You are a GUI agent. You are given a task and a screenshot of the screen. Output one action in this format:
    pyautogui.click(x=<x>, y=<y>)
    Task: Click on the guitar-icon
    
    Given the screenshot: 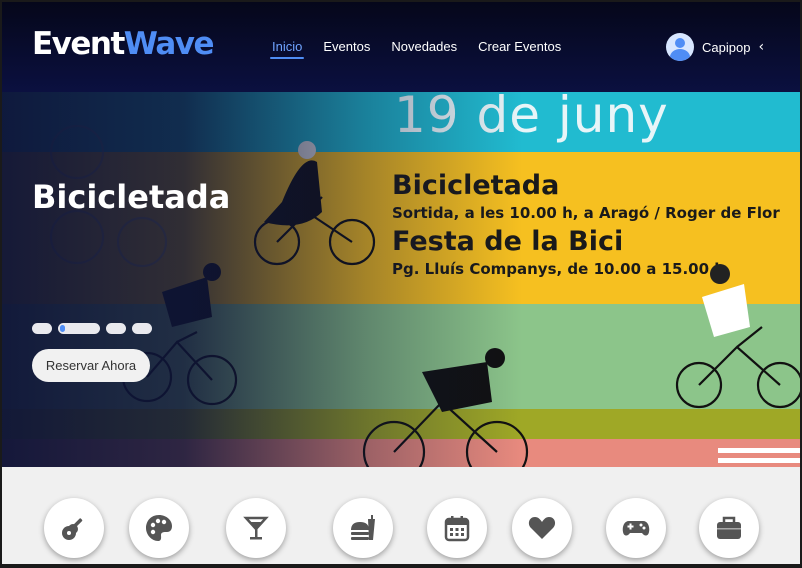 What is the action you would take?
    pyautogui.click(x=72, y=529)
    